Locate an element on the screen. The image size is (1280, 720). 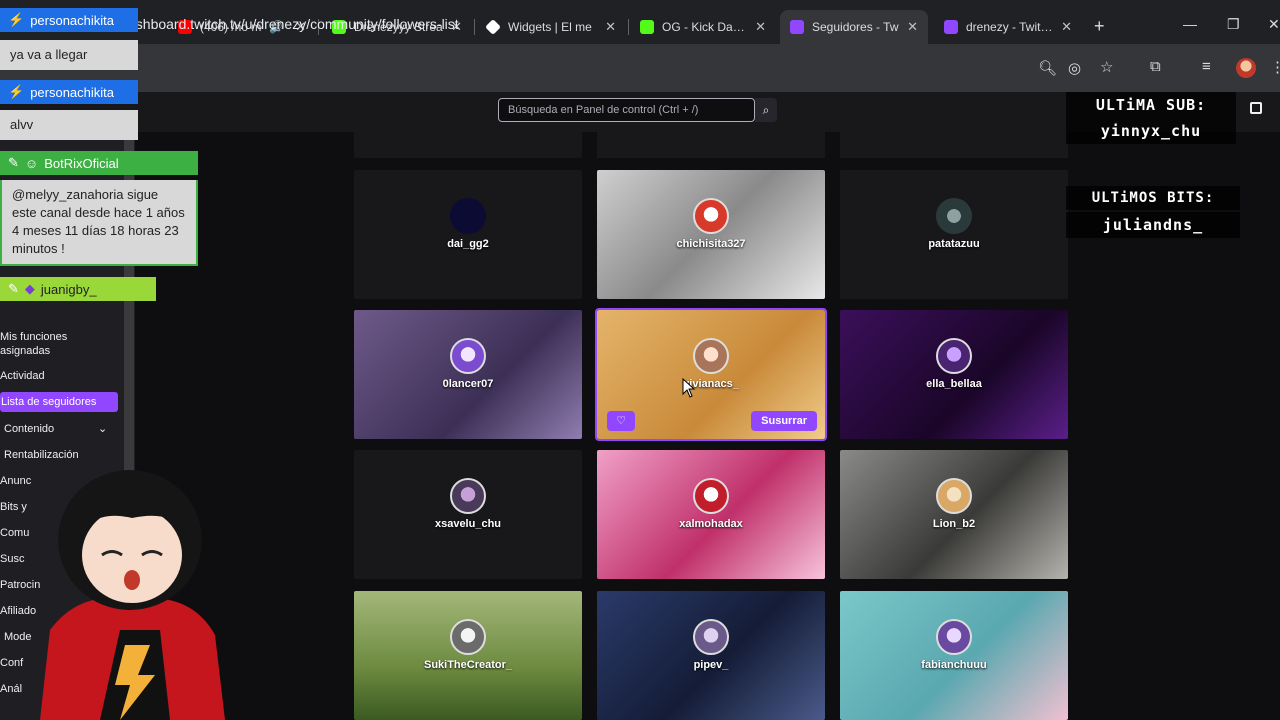
bot-icon: ☺ is located at coordinates (31, 163).